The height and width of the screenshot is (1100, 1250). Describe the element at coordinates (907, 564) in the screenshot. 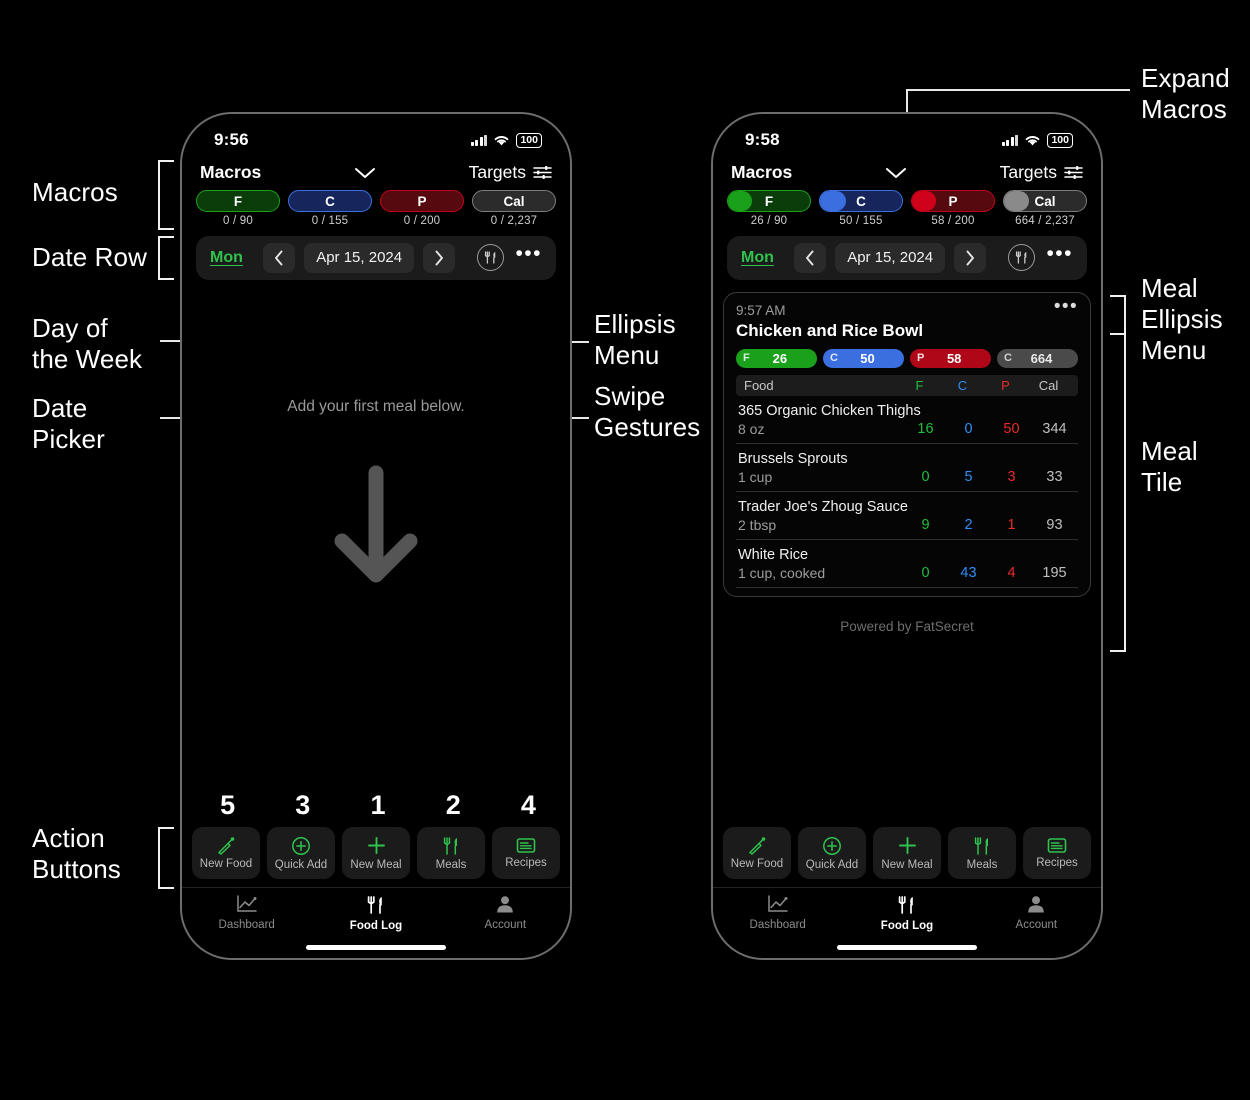

I see `table-row: White Rice 1 cup, cooked 0 43 4 195` at that location.